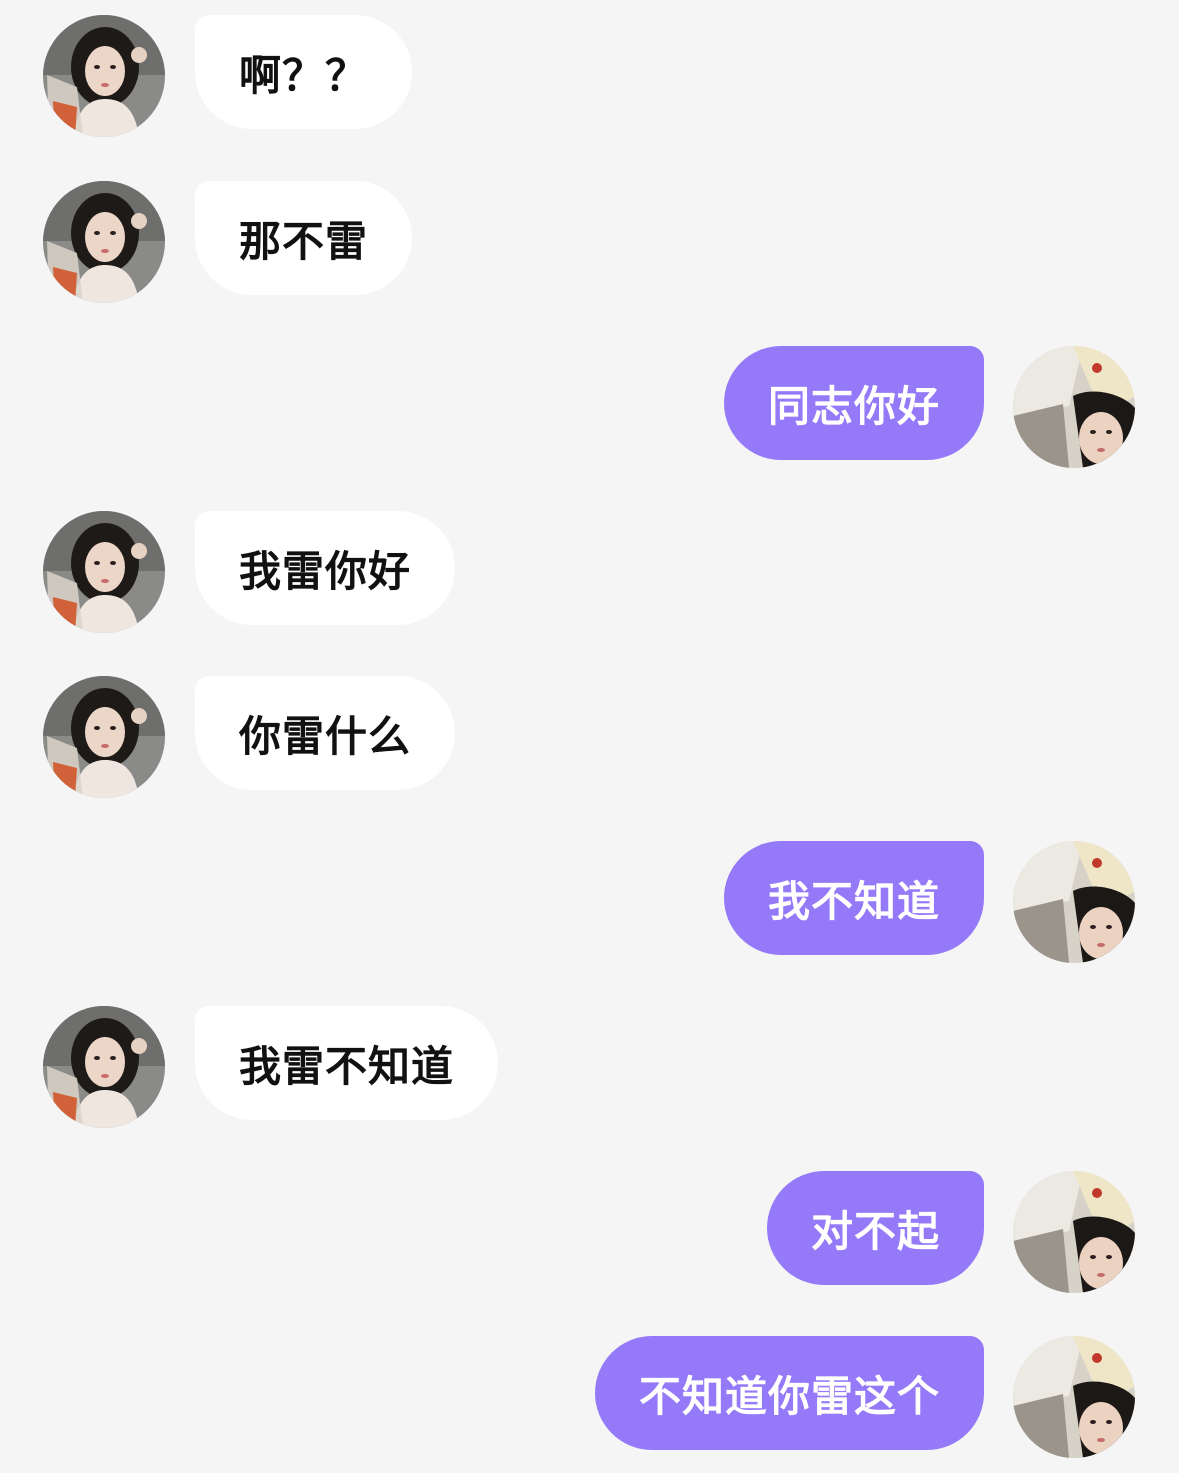  I want to click on message-row-incoming: 我雷不知道, so click(589, 1067).